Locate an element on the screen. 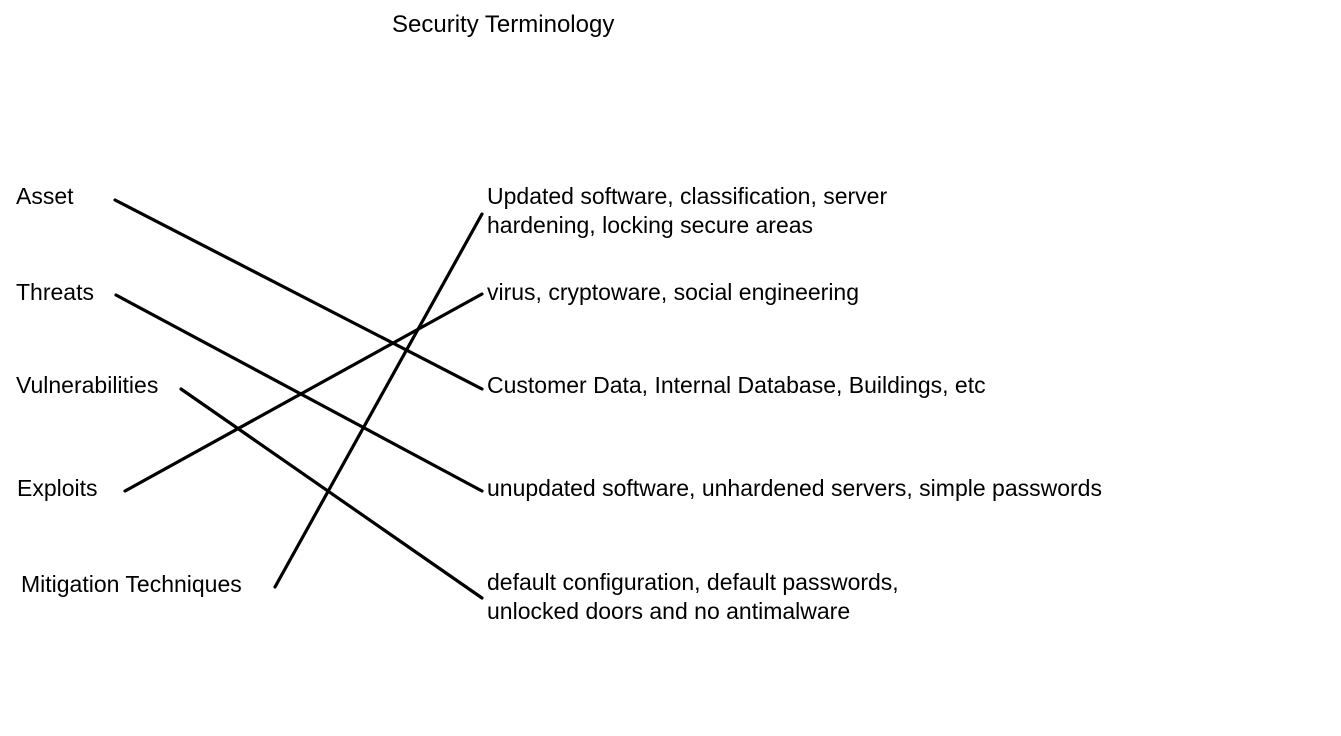  definition-line: hardening, locking secure areas is located at coordinates (650, 225).